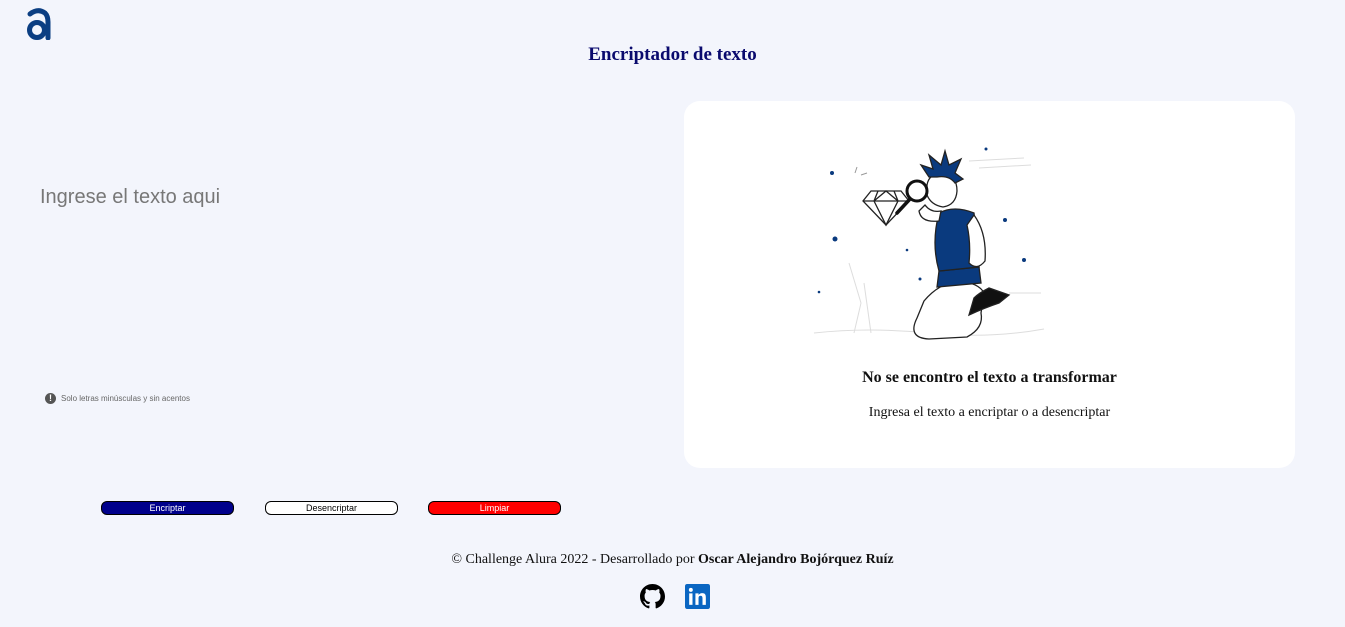  I want to click on page-title: Encriptador de texto, so click(672, 54).